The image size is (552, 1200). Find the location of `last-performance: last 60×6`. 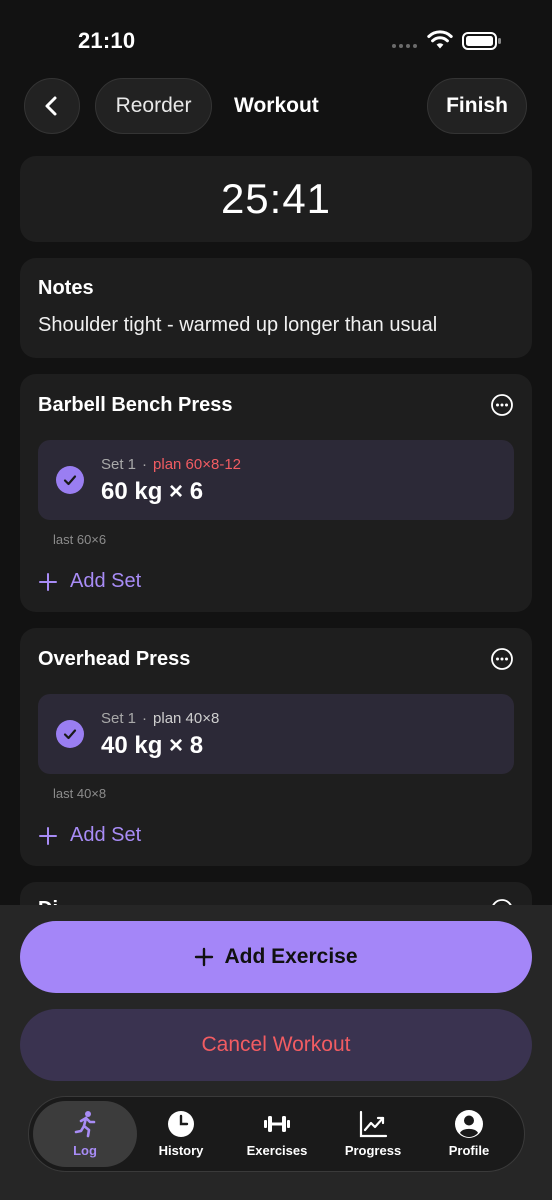

last-performance: last 60×6 is located at coordinates (80, 539).